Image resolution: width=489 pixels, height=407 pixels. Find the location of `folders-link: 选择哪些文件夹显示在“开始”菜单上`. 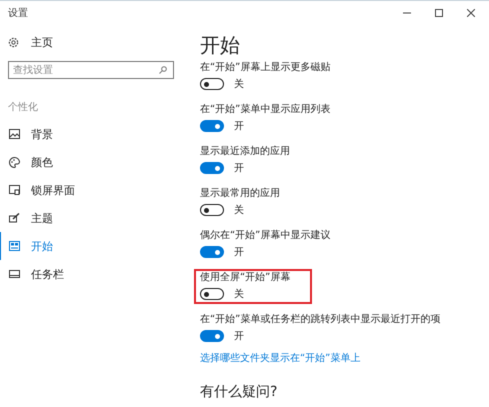

folders-link: 选择哪些文件夹显示在“开始”菜单上 is located at coordinates (280, 359).